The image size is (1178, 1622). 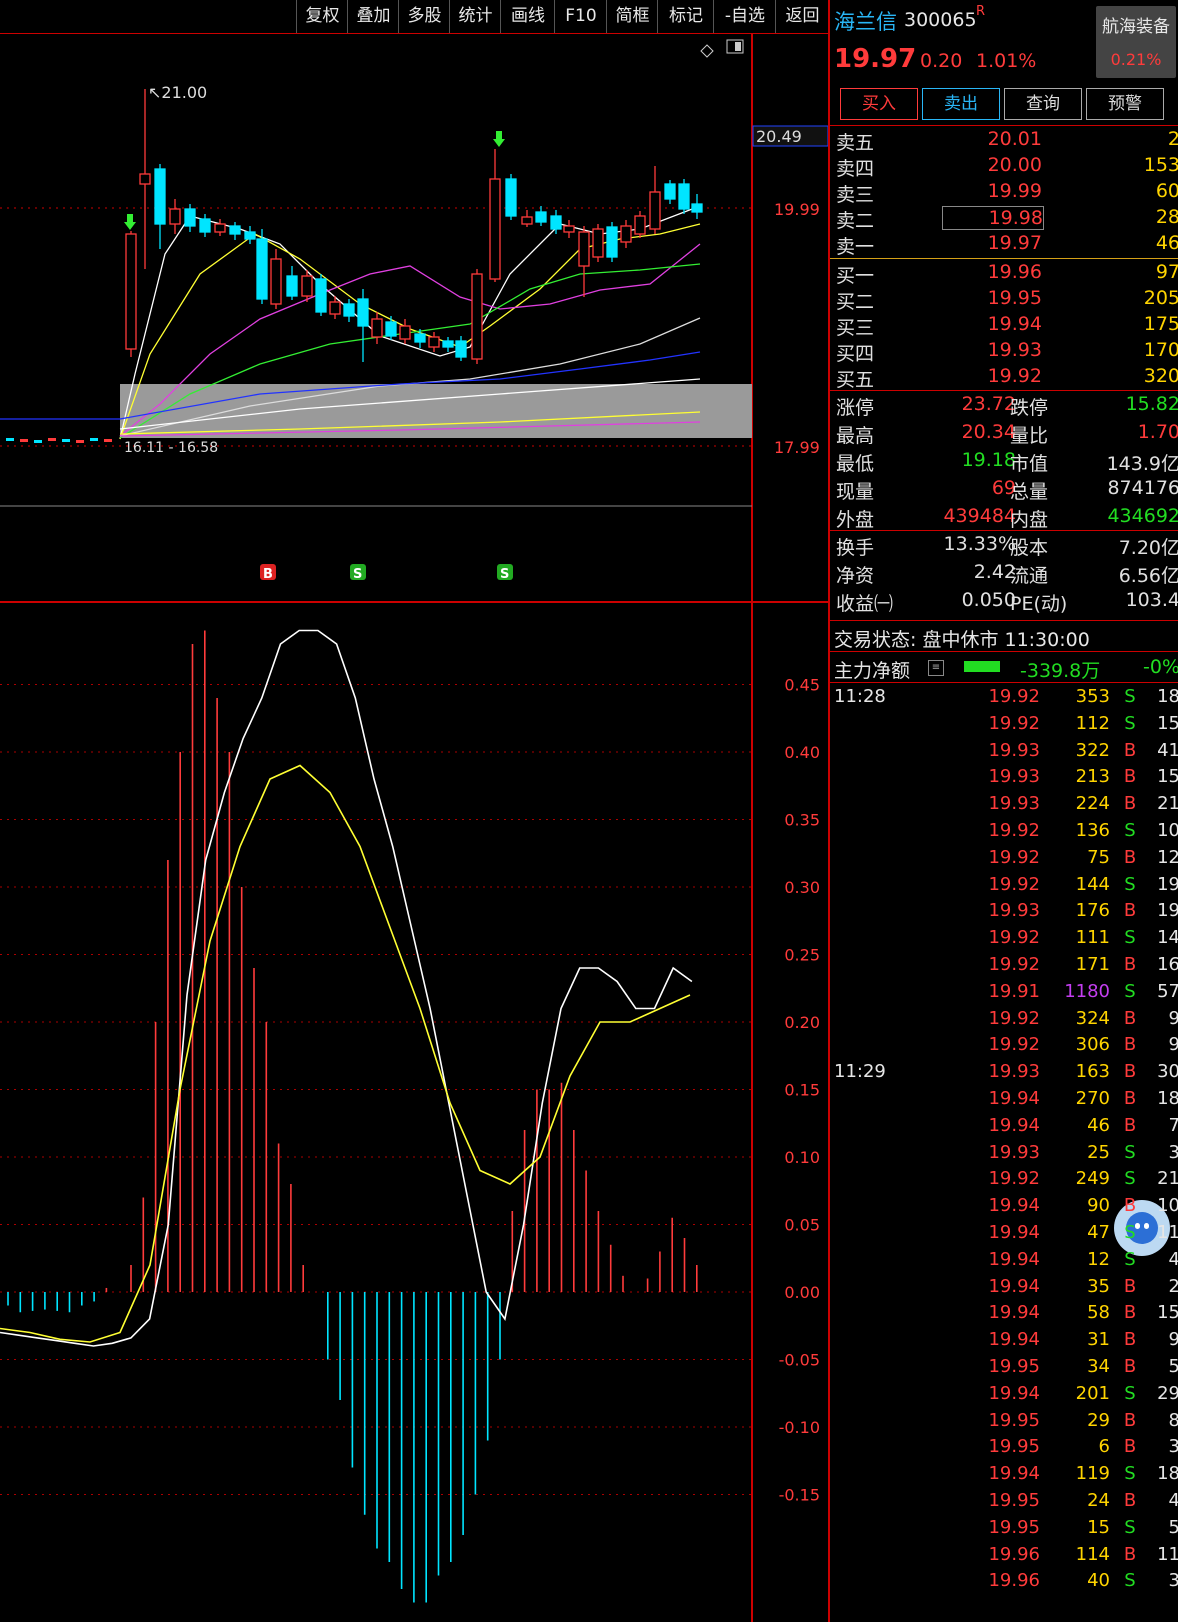 What do you see at coordinates (1043, 104) in the screenshot?
I see `query-button: 查询` at bounding box center [1043, 104].